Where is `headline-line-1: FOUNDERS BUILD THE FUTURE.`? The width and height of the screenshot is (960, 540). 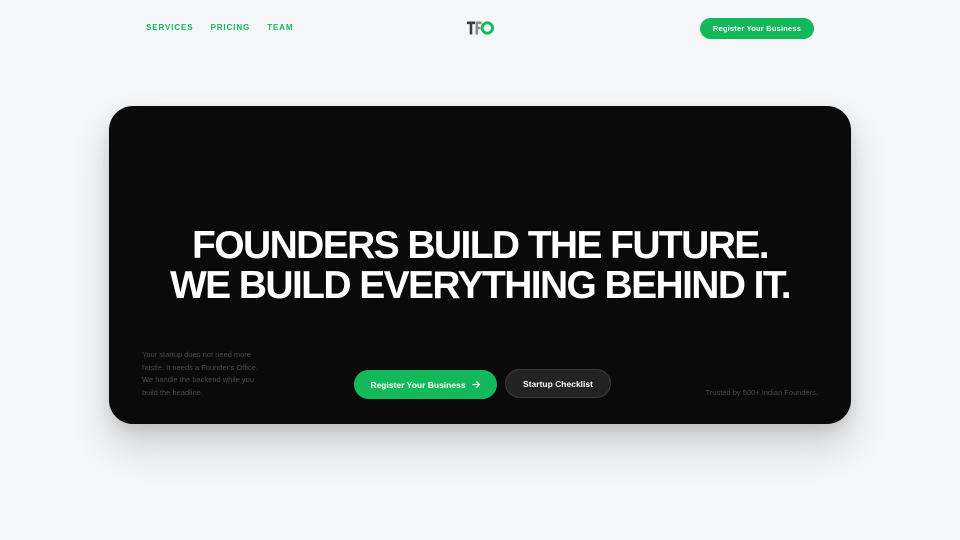
headline-line-1: FOUNDERS BUILD THE FUTURE. is located at coordinates (480, 245).